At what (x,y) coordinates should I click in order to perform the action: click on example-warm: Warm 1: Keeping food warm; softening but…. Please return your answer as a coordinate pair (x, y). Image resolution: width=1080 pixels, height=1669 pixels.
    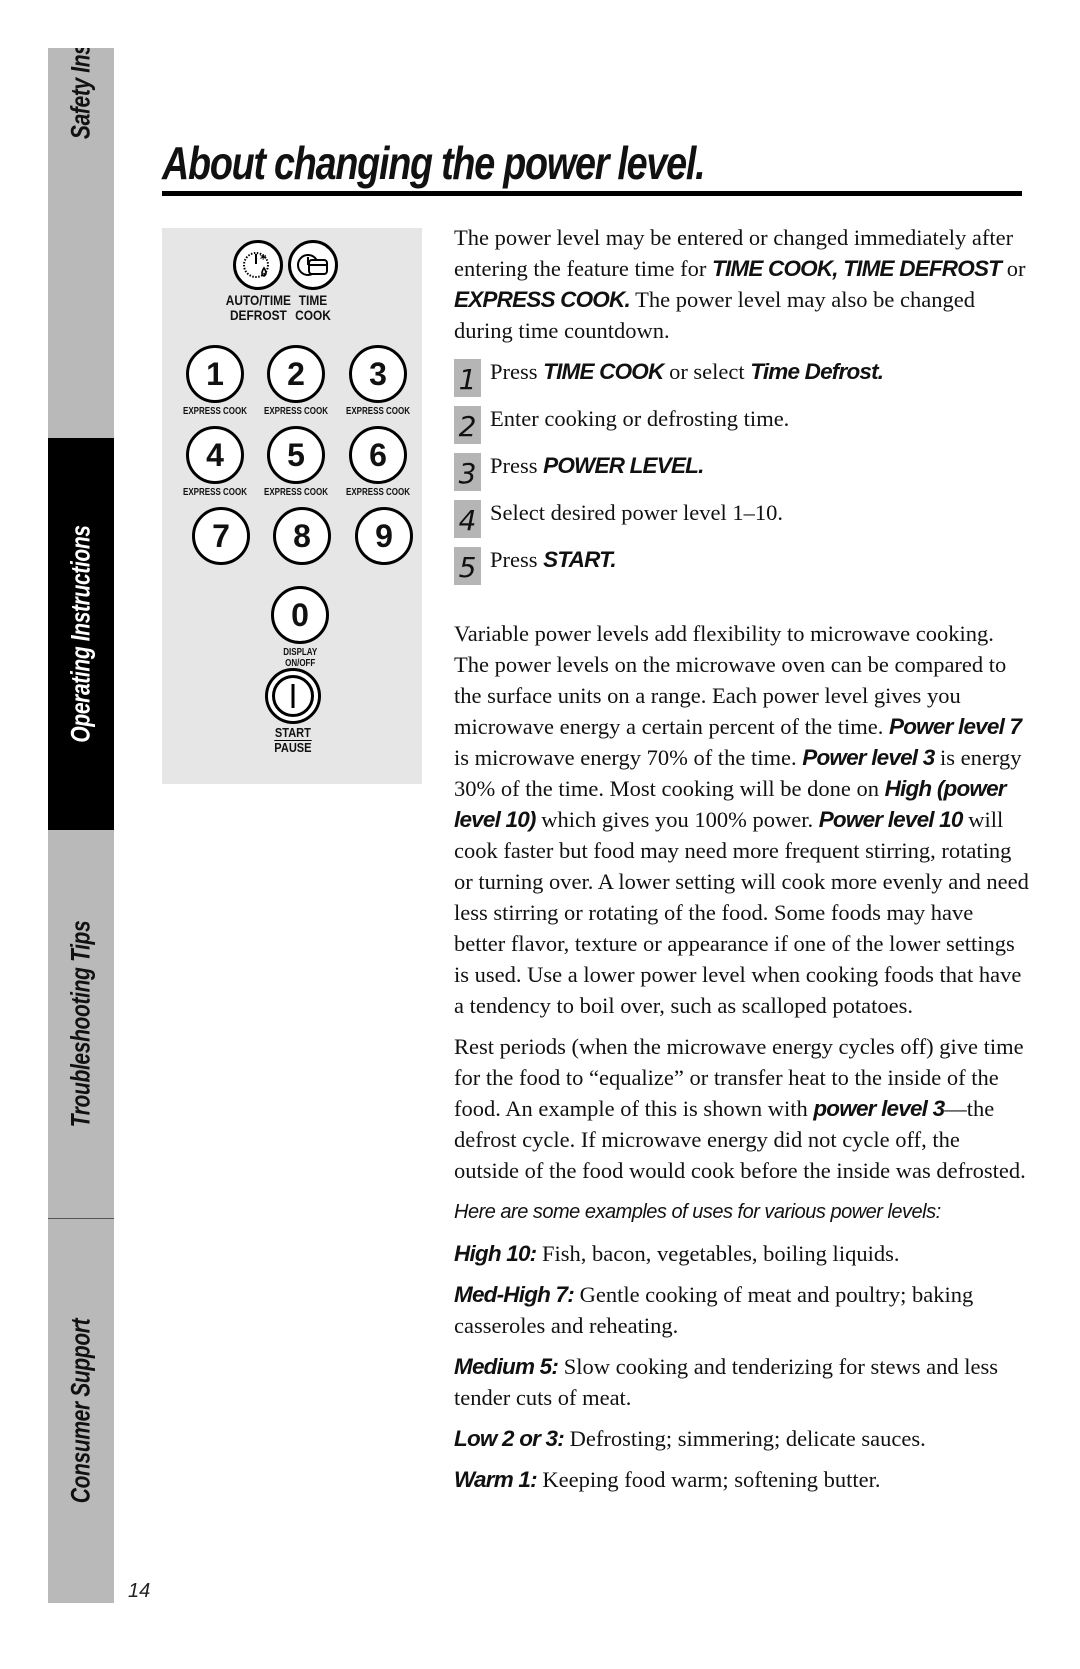
    Looking at the image, I should click on (667, 1479).